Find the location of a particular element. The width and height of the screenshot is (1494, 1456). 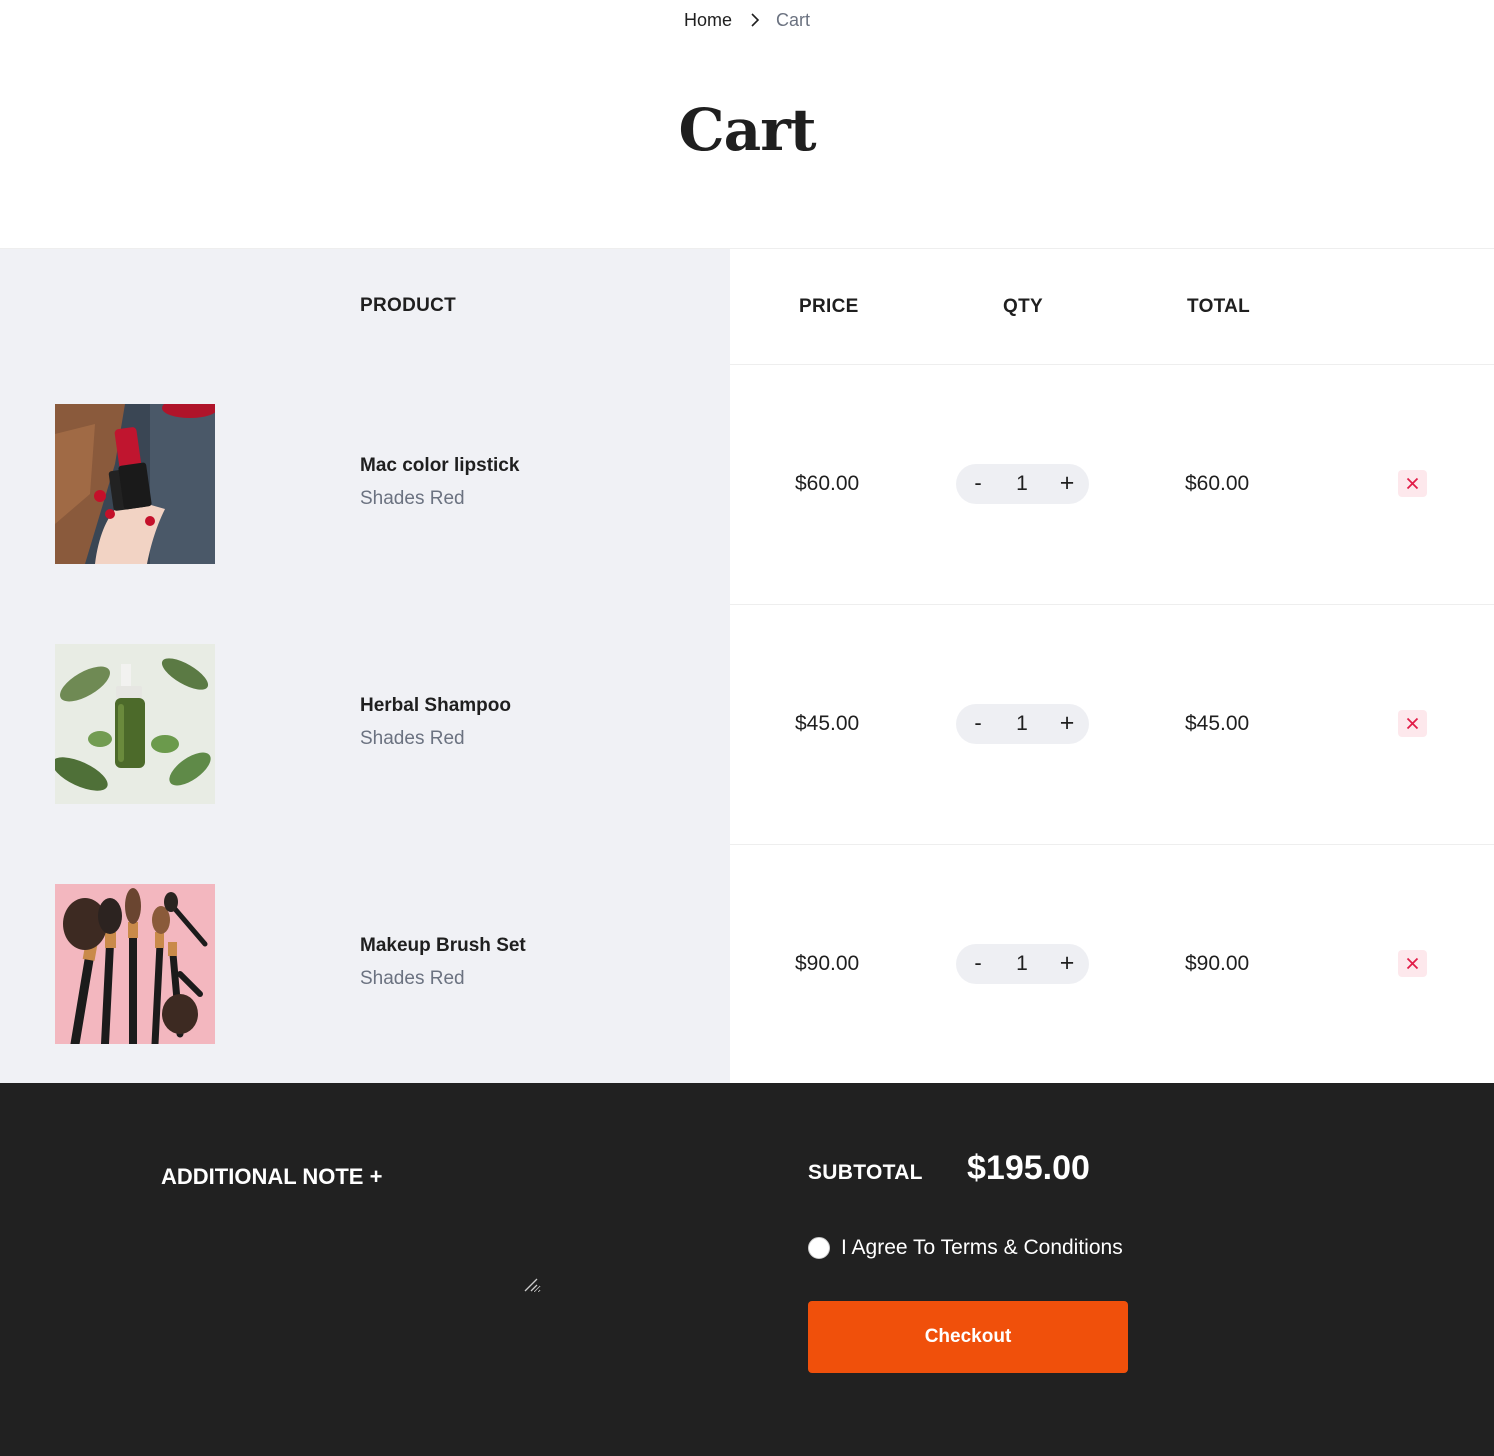

page-title: Cart is located at coordinates (747, 130).